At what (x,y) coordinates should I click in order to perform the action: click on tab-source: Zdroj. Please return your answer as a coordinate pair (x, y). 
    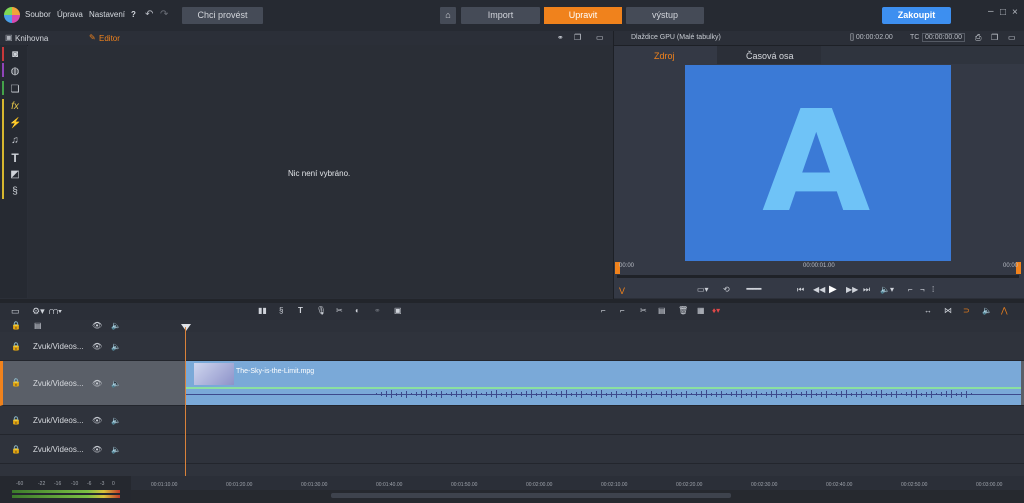
    Looking at the image, I should click on (664, 56).